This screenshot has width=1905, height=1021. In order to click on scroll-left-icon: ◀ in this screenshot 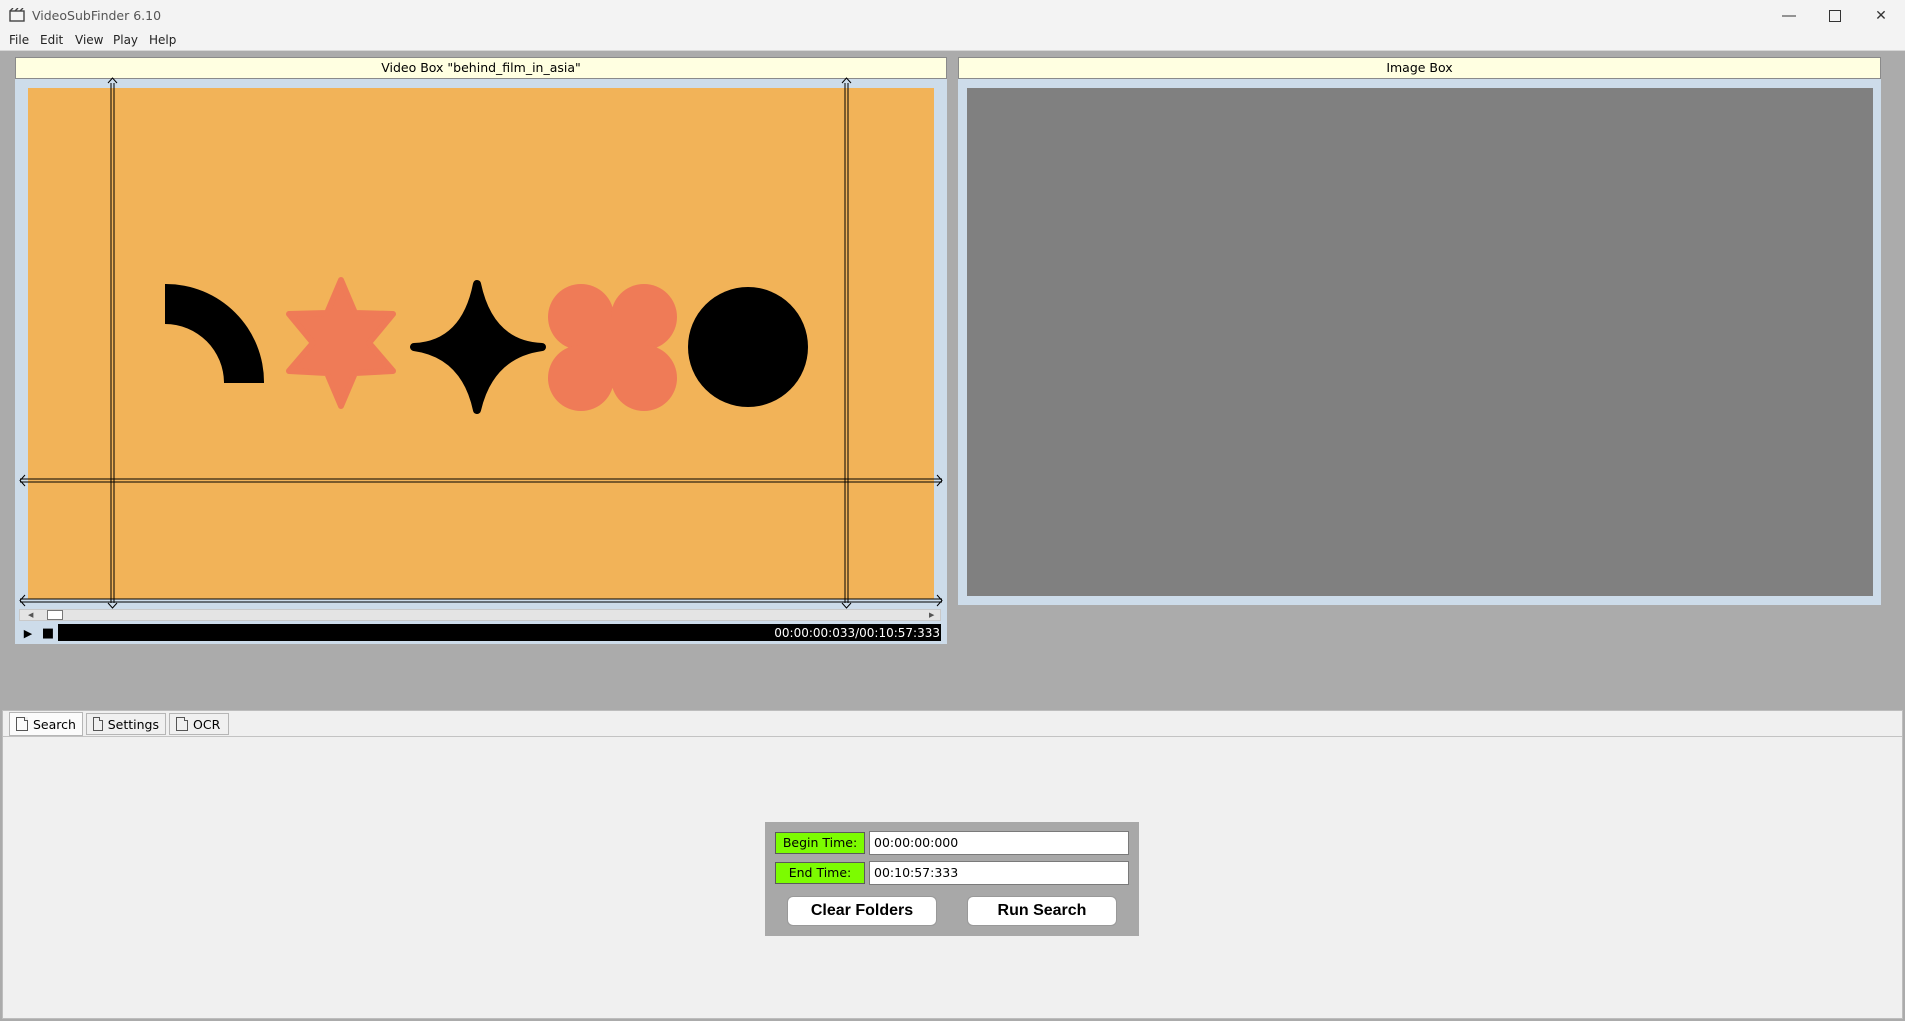, I will do `click(30, 615)`.